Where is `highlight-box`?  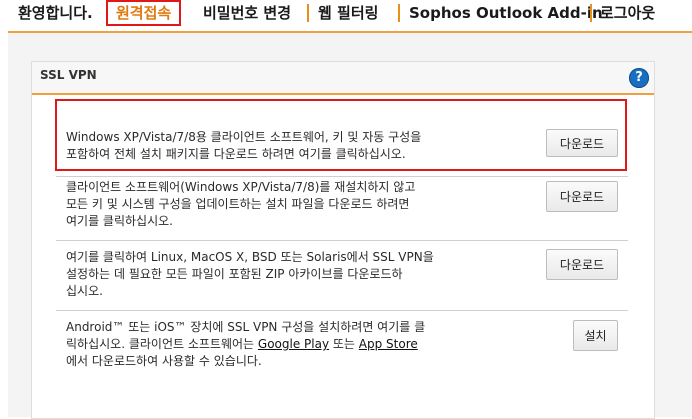 highlight-box is located at coordinates (341, 135).